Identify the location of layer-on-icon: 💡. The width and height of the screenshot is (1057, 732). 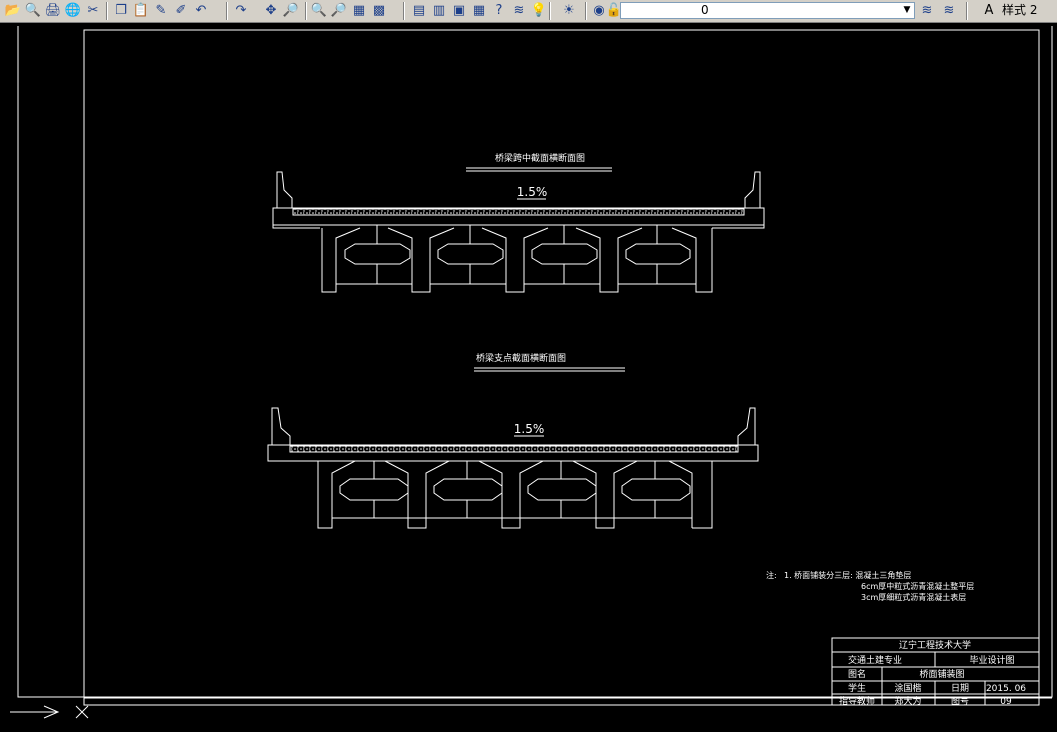
(539, 11).